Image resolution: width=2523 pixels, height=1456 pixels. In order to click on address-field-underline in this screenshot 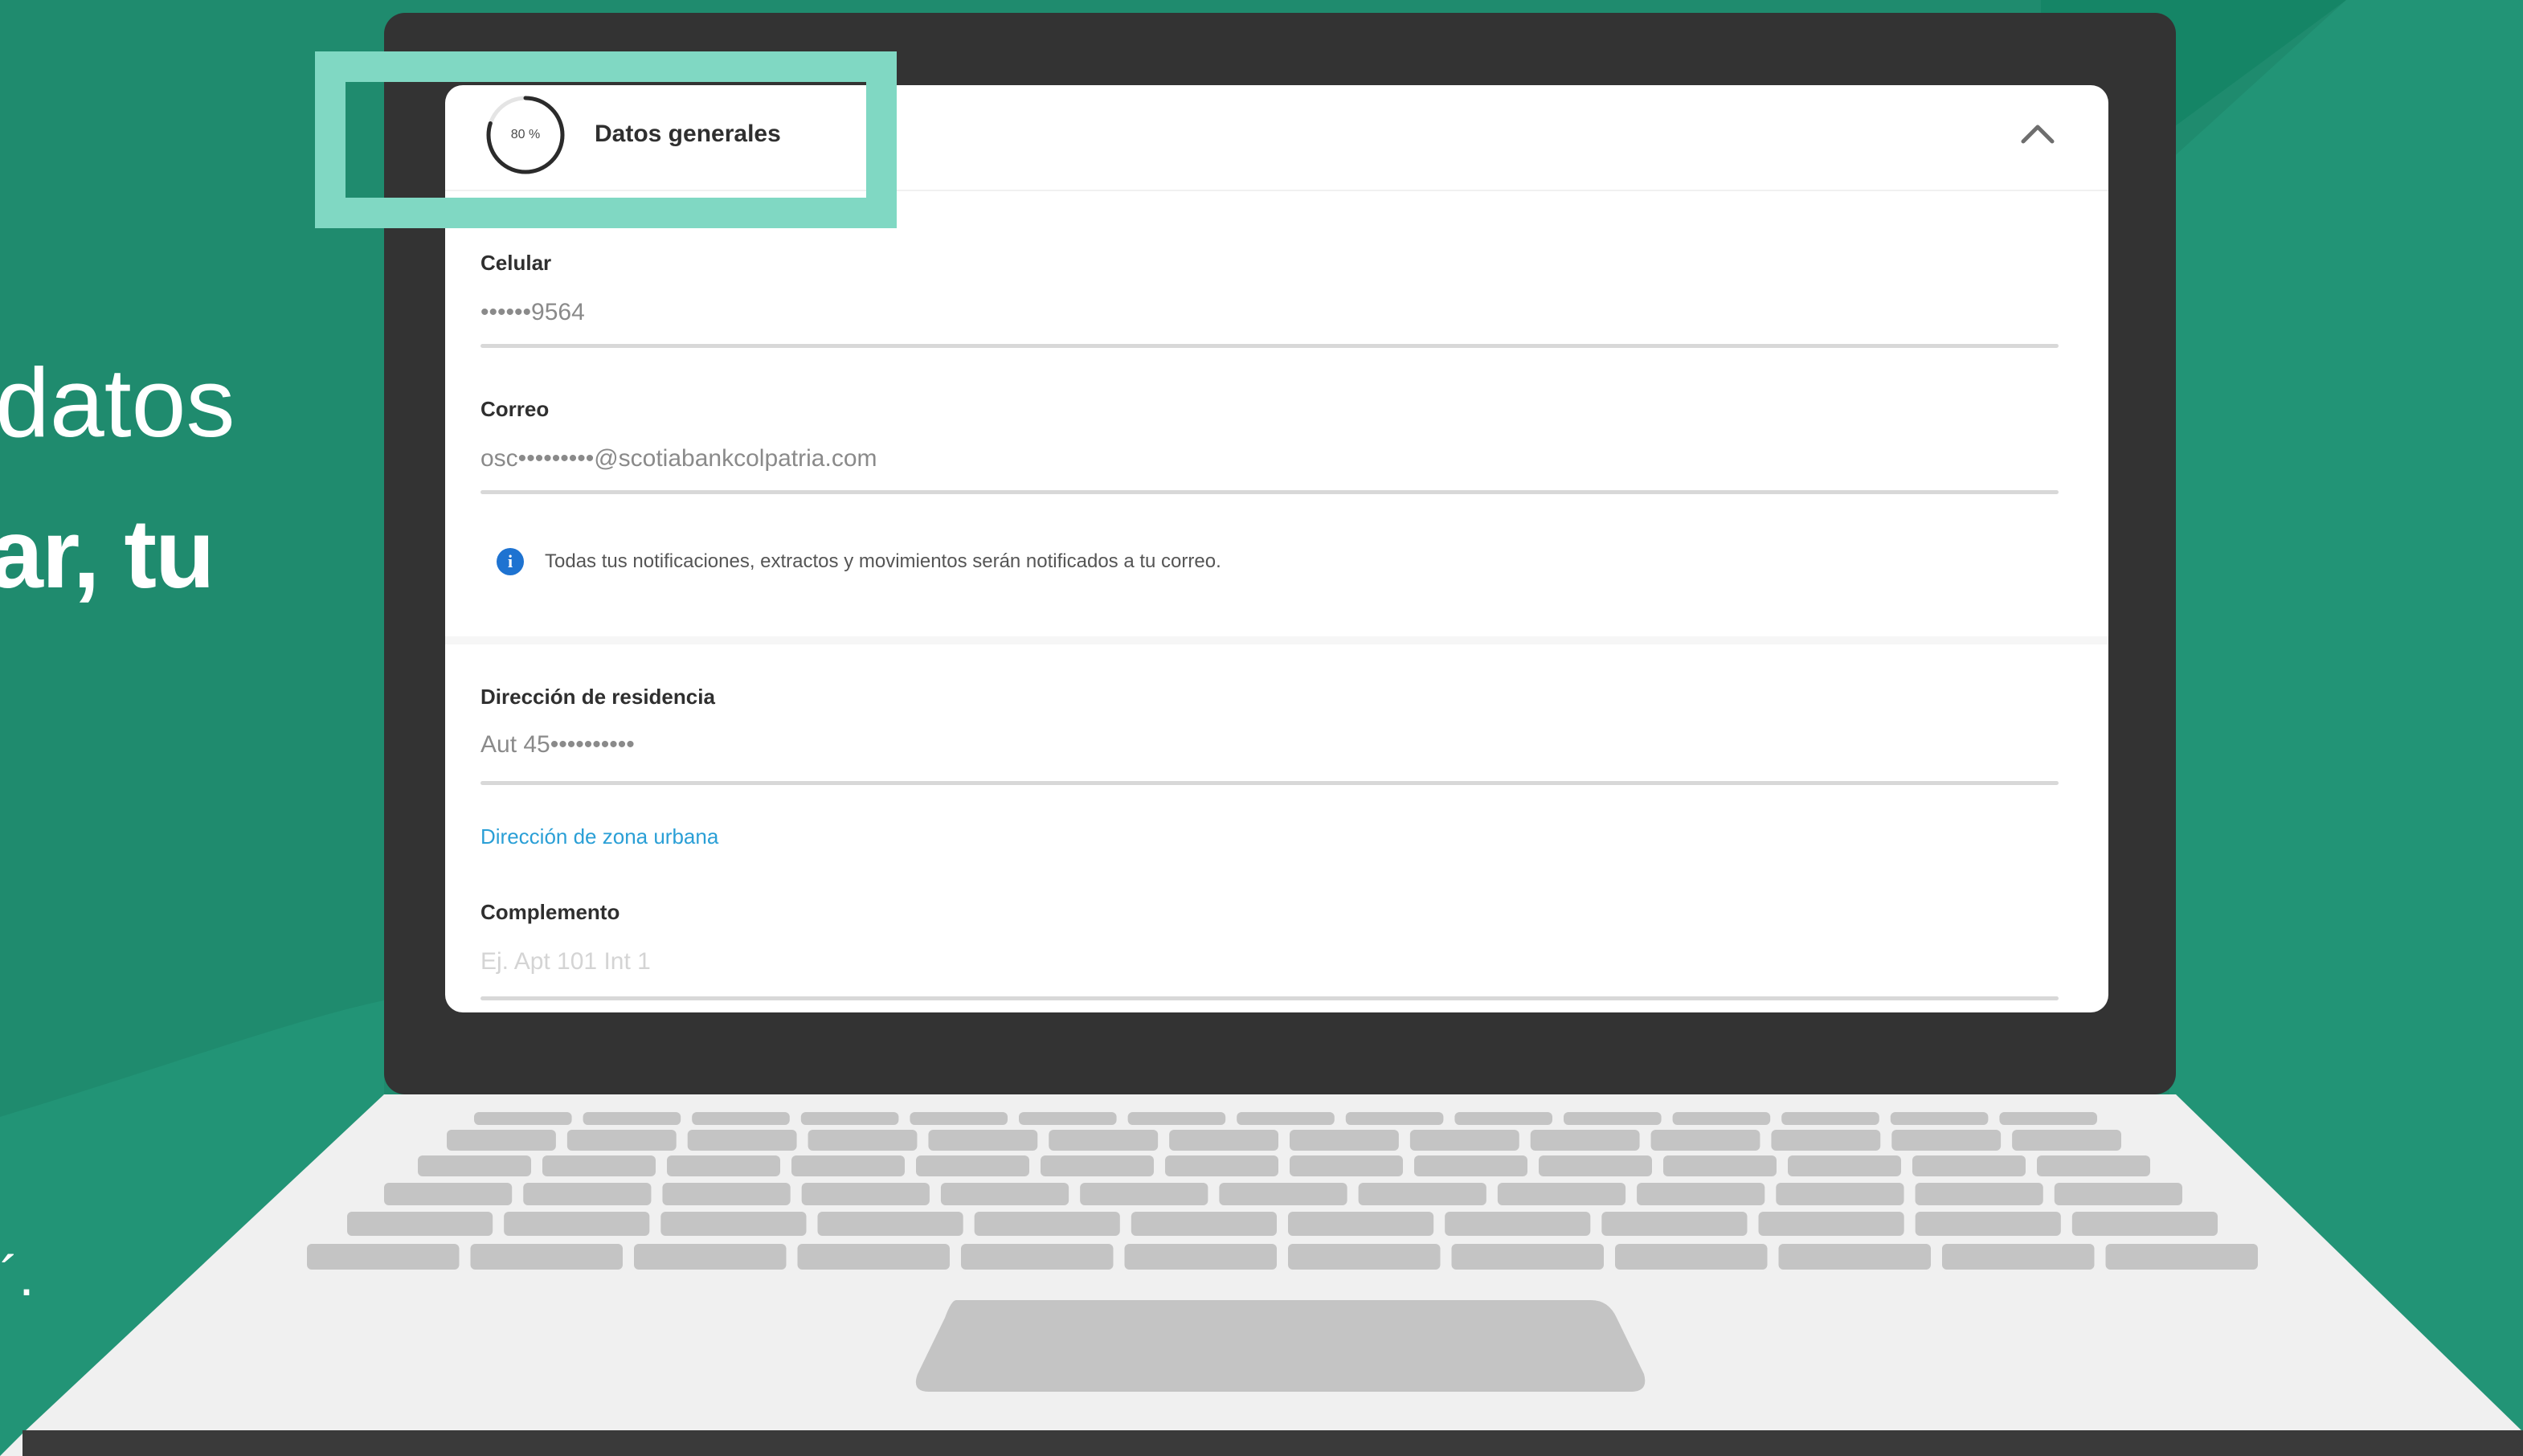, I will do `click(1269, 783)`.